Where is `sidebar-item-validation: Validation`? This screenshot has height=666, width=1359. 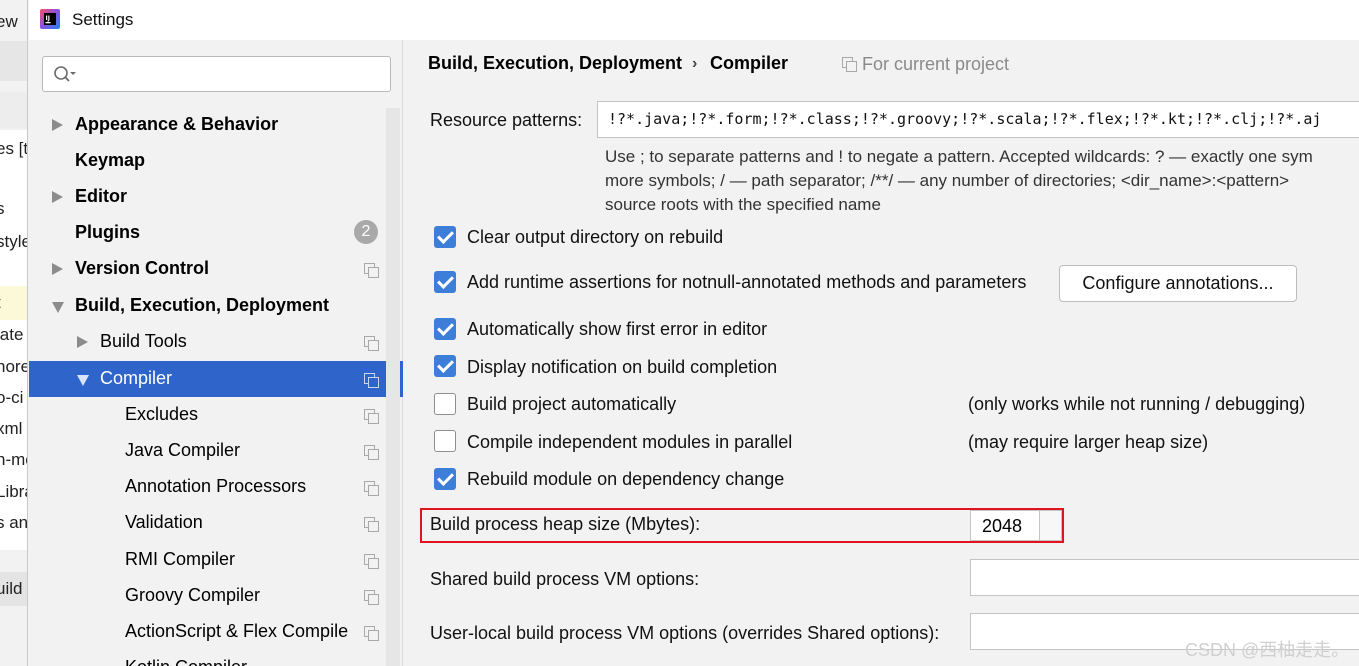
sidebar-item-validation: Validation is located at coordinates (216, 523).